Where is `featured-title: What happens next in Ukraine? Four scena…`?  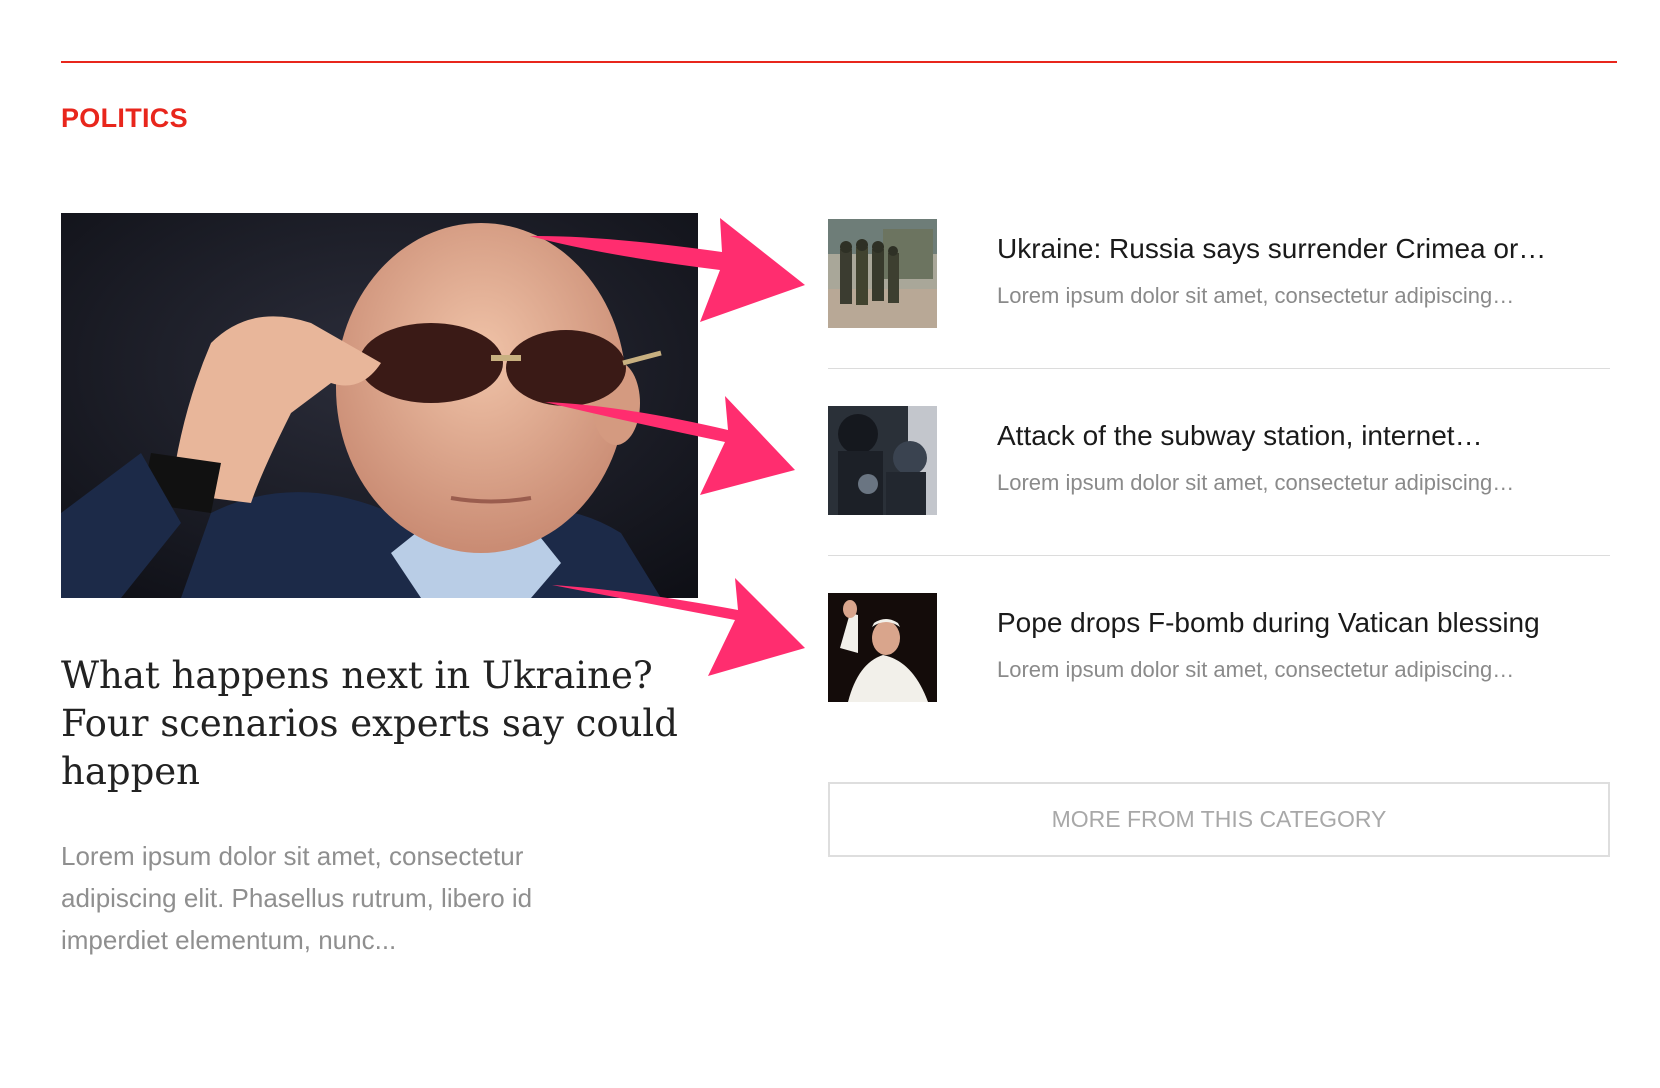
featured-title: What happens next in Ukraine? Four scena… is located at coordinates (381, 724).